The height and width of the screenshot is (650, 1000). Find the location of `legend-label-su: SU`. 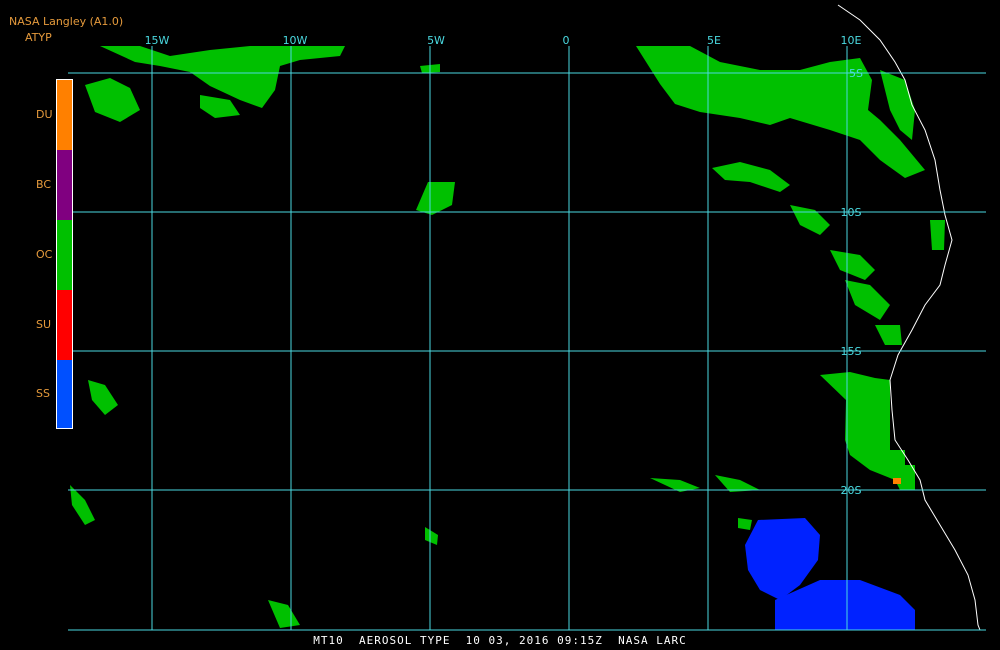

legend-label-su: SU is located at coordinates (44, 324).